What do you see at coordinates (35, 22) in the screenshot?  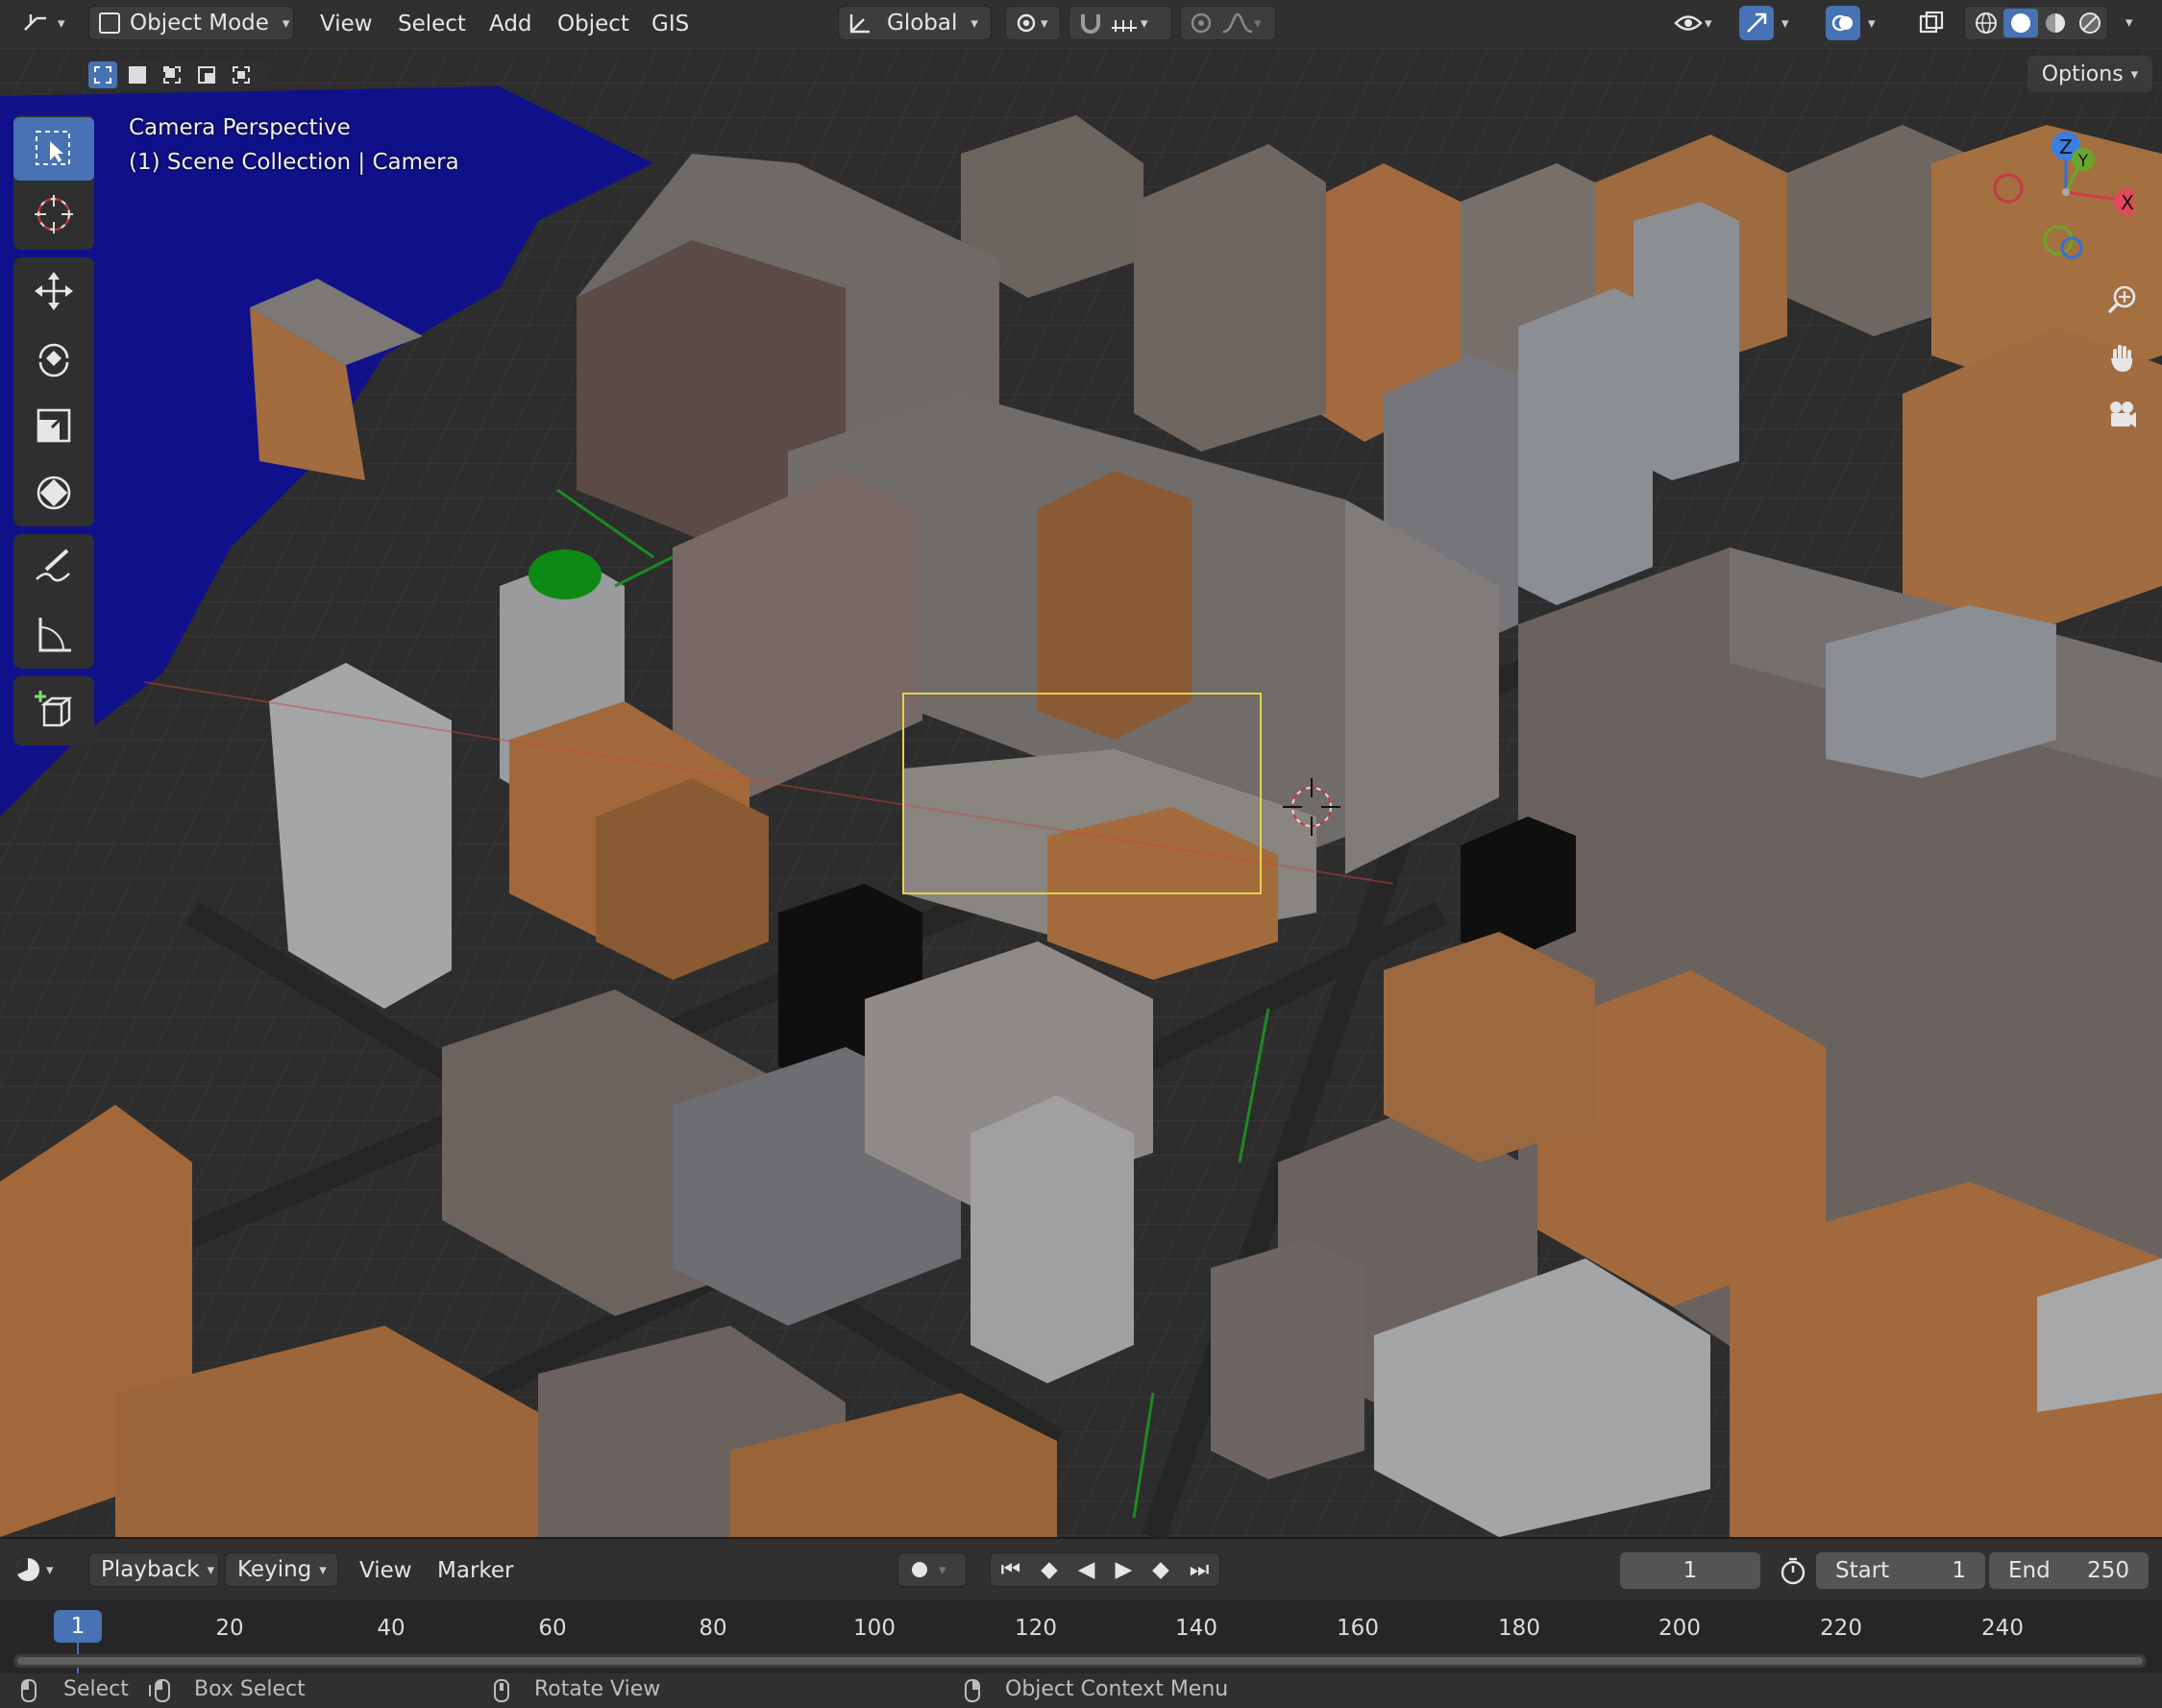 I see `editor-type-icon` at bounding box center [35, 22].